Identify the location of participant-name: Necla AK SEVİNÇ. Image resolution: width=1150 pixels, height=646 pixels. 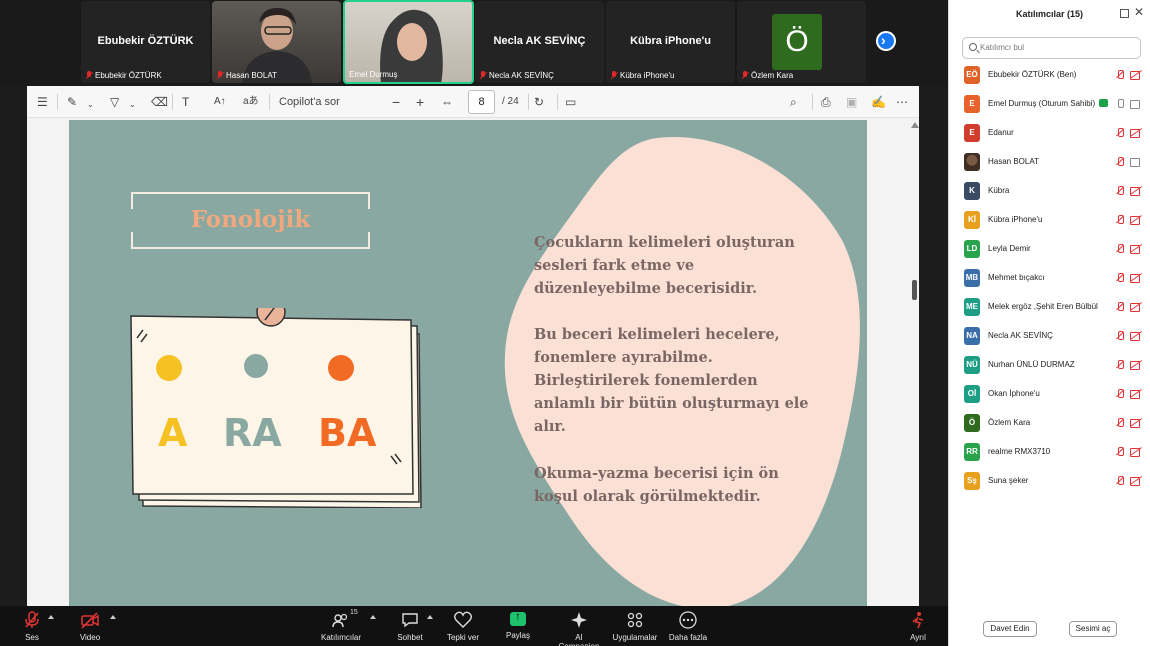
(1020, 335).